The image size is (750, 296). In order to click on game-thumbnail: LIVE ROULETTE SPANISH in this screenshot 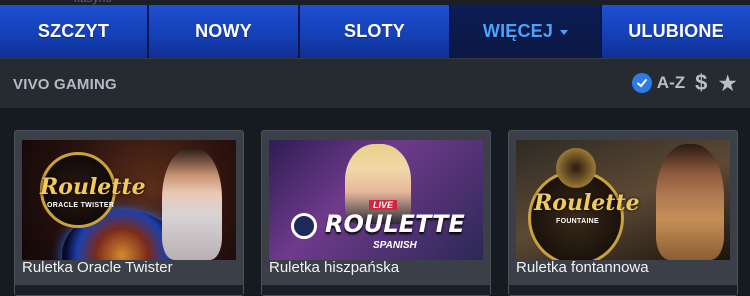, I will do `click(376, 200)`.